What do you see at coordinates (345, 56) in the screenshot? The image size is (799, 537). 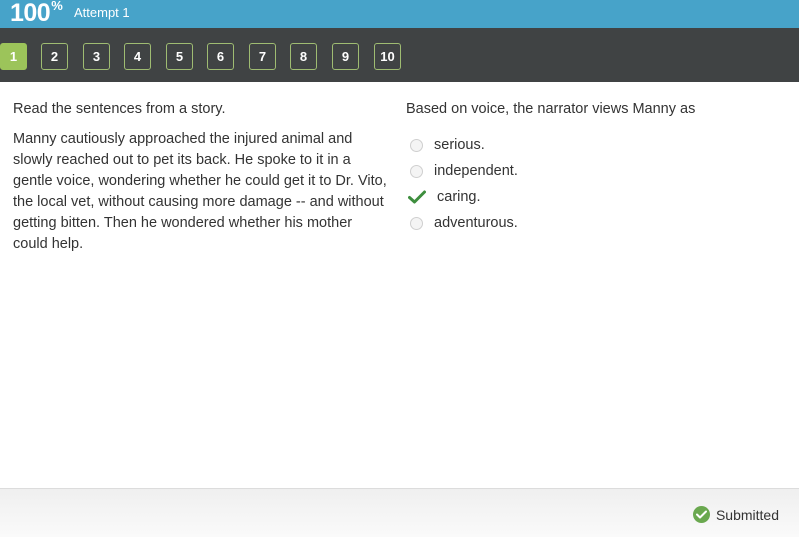 I see `question-button-9: 9` at bounding box center [345, 56].